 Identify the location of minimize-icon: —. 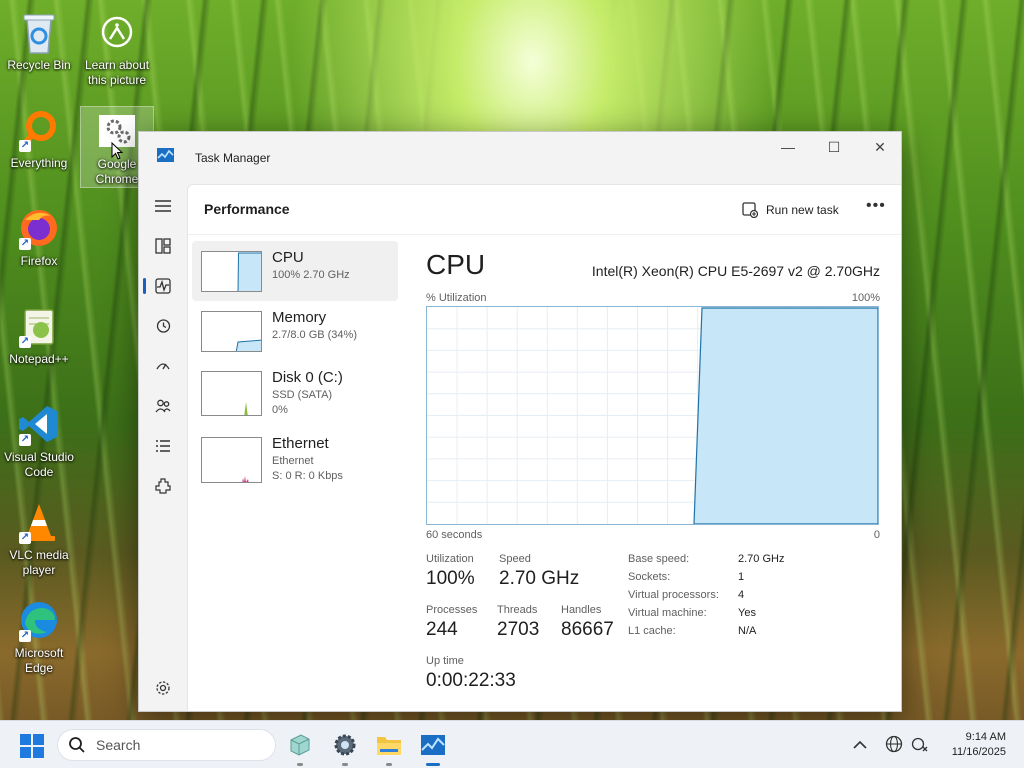
(788, 147).